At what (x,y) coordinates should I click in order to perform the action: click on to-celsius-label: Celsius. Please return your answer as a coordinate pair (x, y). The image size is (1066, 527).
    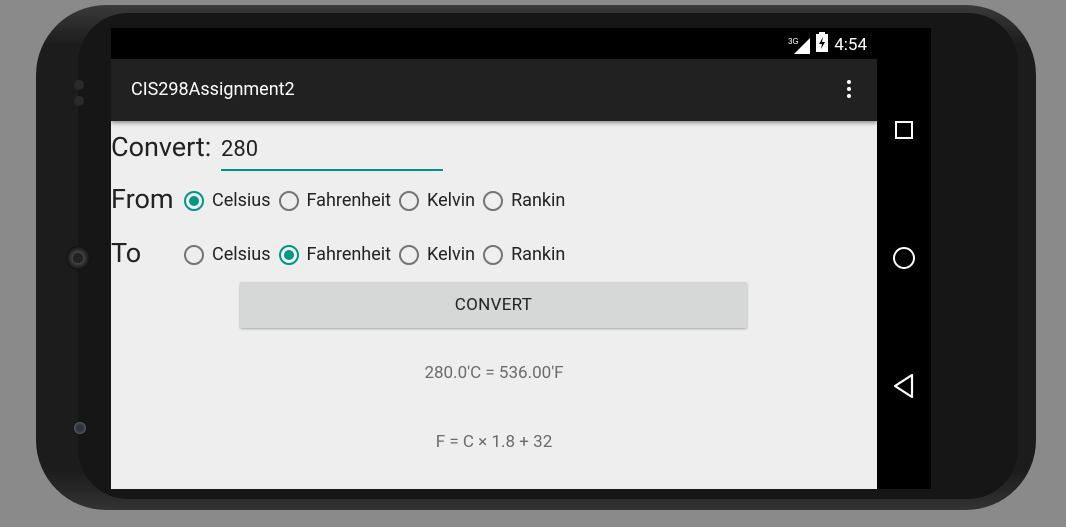
    Looking at the image, I should click on (241, 254).